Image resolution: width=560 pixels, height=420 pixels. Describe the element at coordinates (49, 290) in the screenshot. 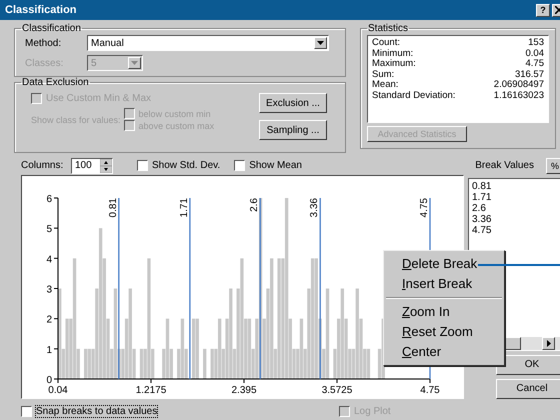

I see `y-tick-label: 3` at that location.